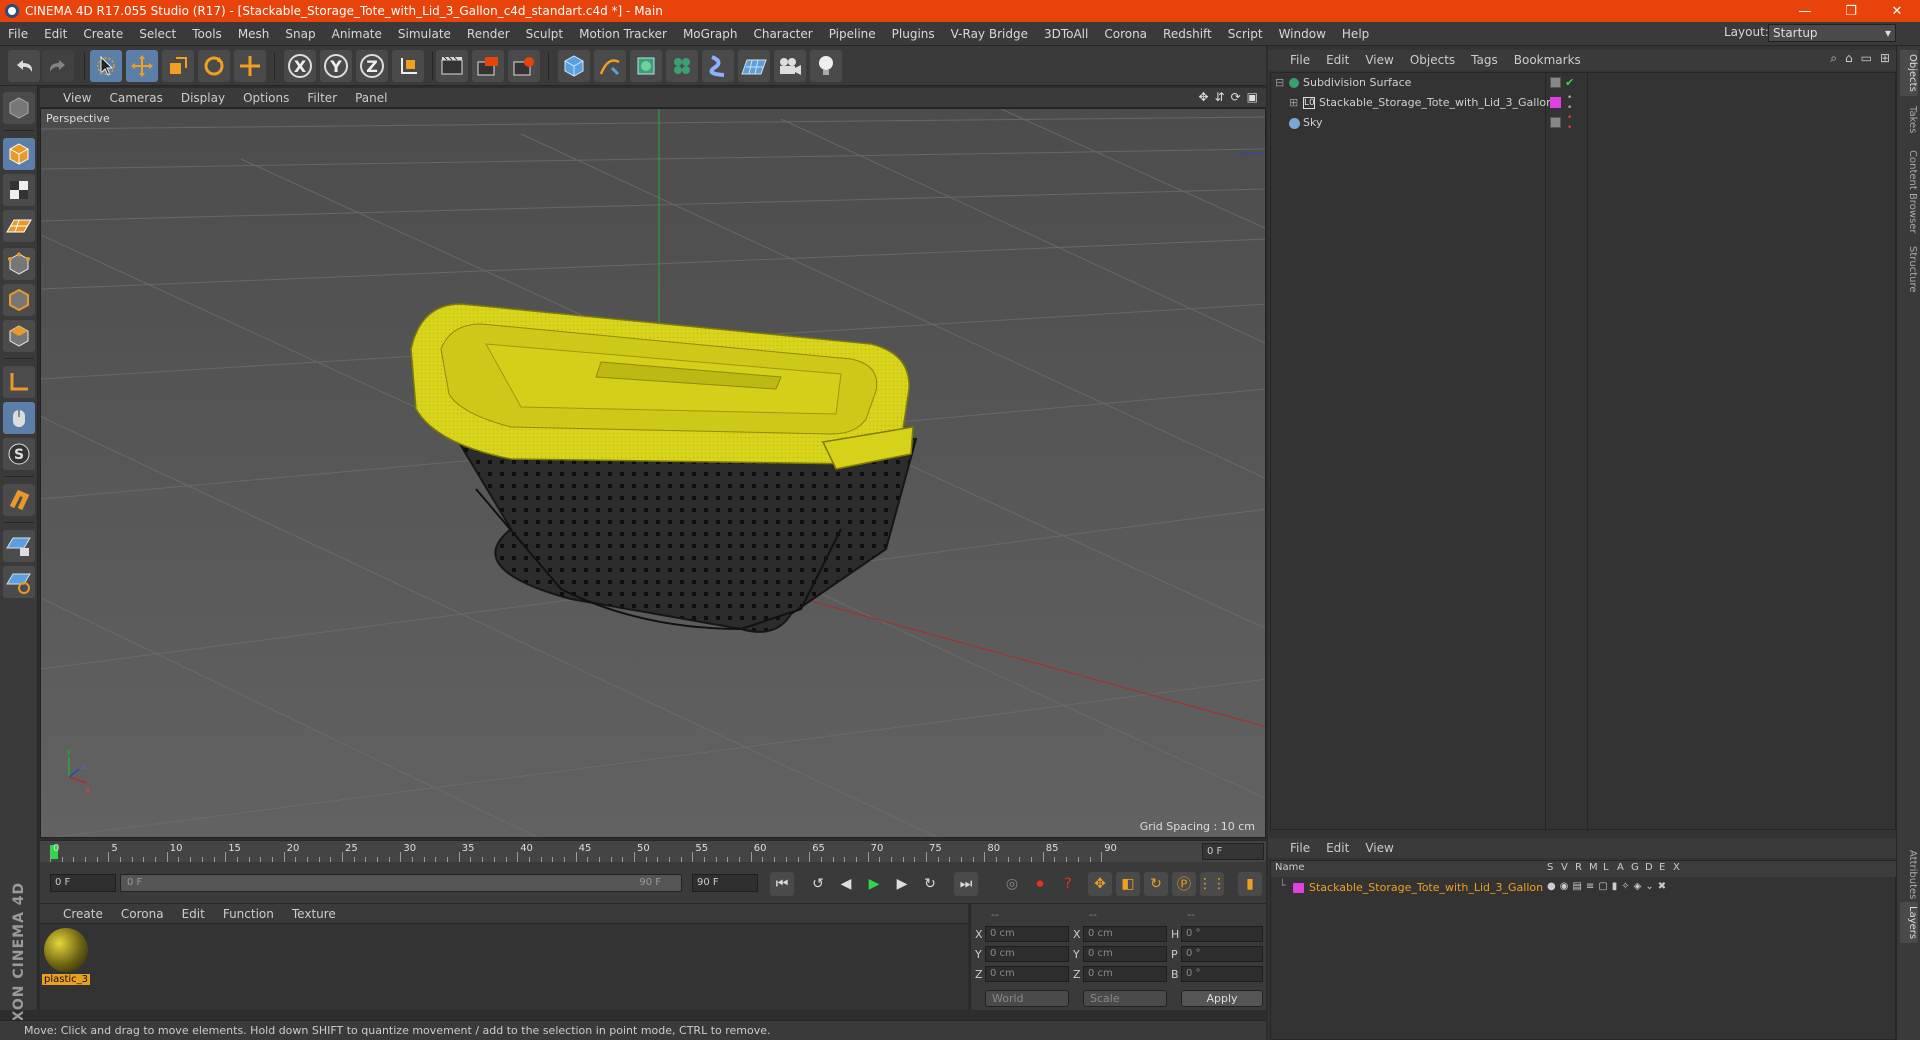  I want to click on material-menu-create: Create, so click(83, 914).